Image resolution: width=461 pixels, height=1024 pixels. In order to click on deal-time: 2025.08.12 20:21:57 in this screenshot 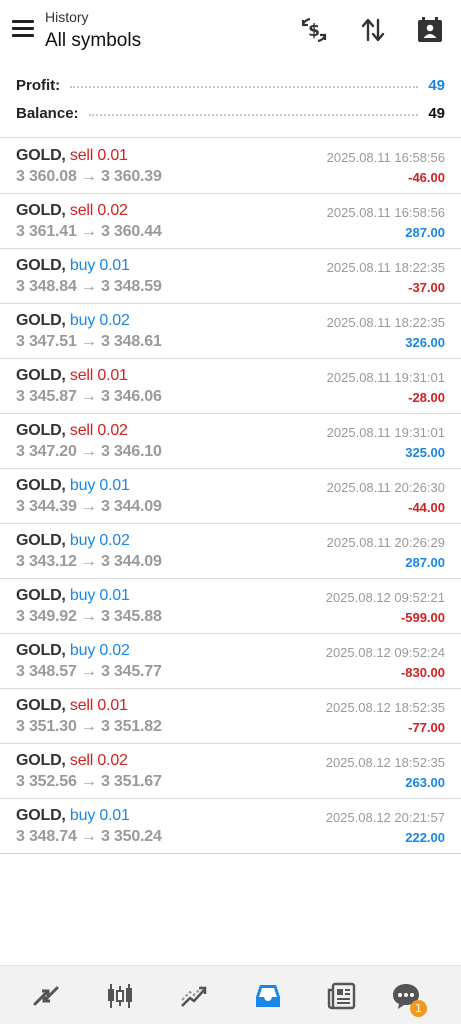, I will do `click(385, 817)`.